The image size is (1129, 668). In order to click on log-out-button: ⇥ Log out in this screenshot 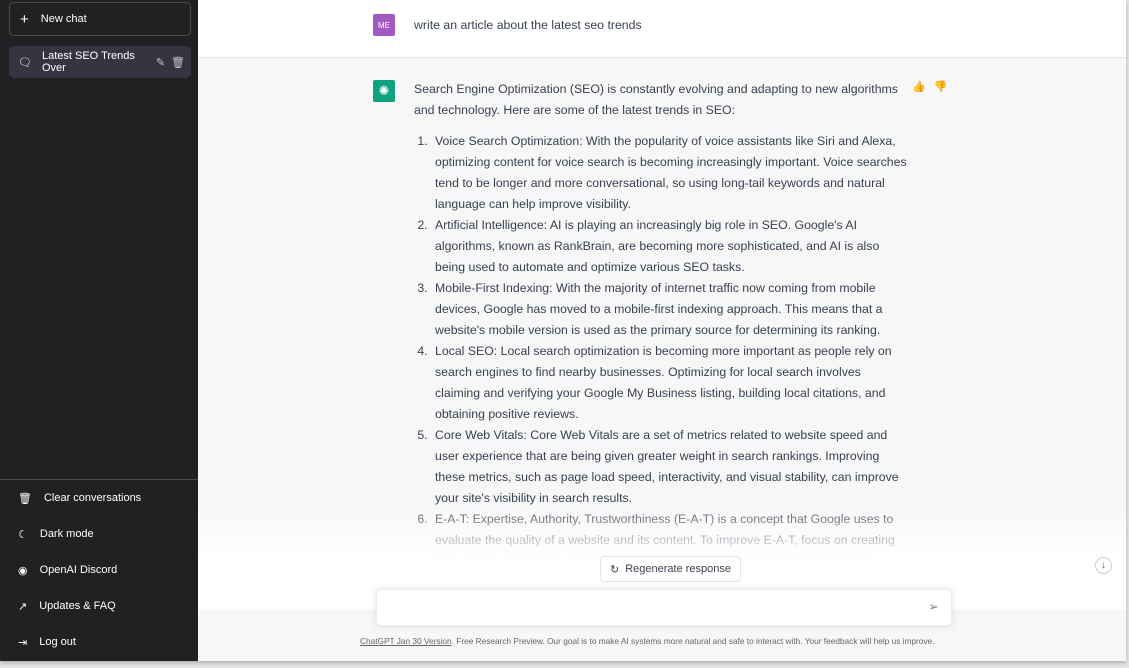, I will do `click(99, 642)`.